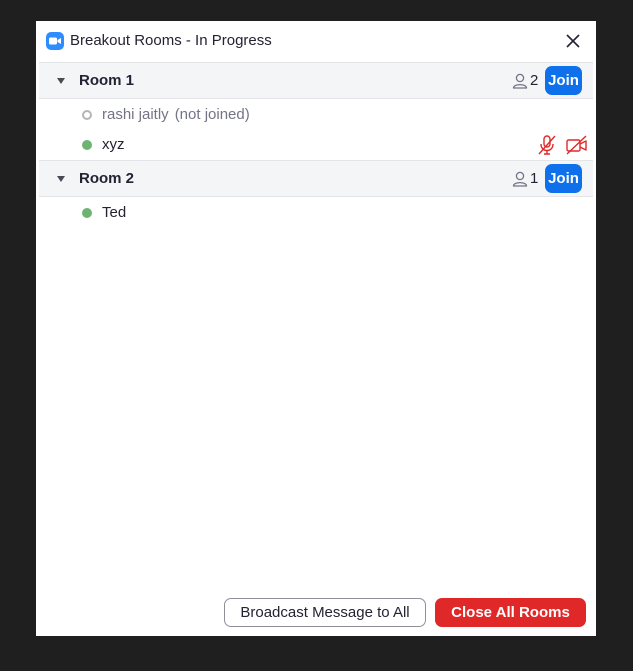 The height and width of the screenshot is (671, 633). I want to click on participant-name: rashi jaitly (not joined), so click(176, 115).